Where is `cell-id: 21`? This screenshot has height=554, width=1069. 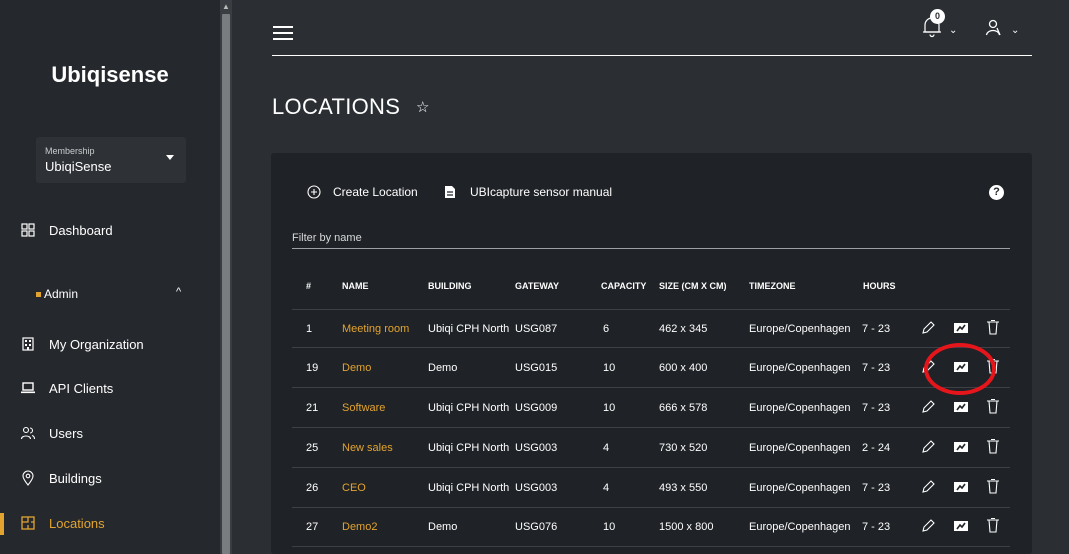 cell-id: 21 is located at coordinates (312, 408).